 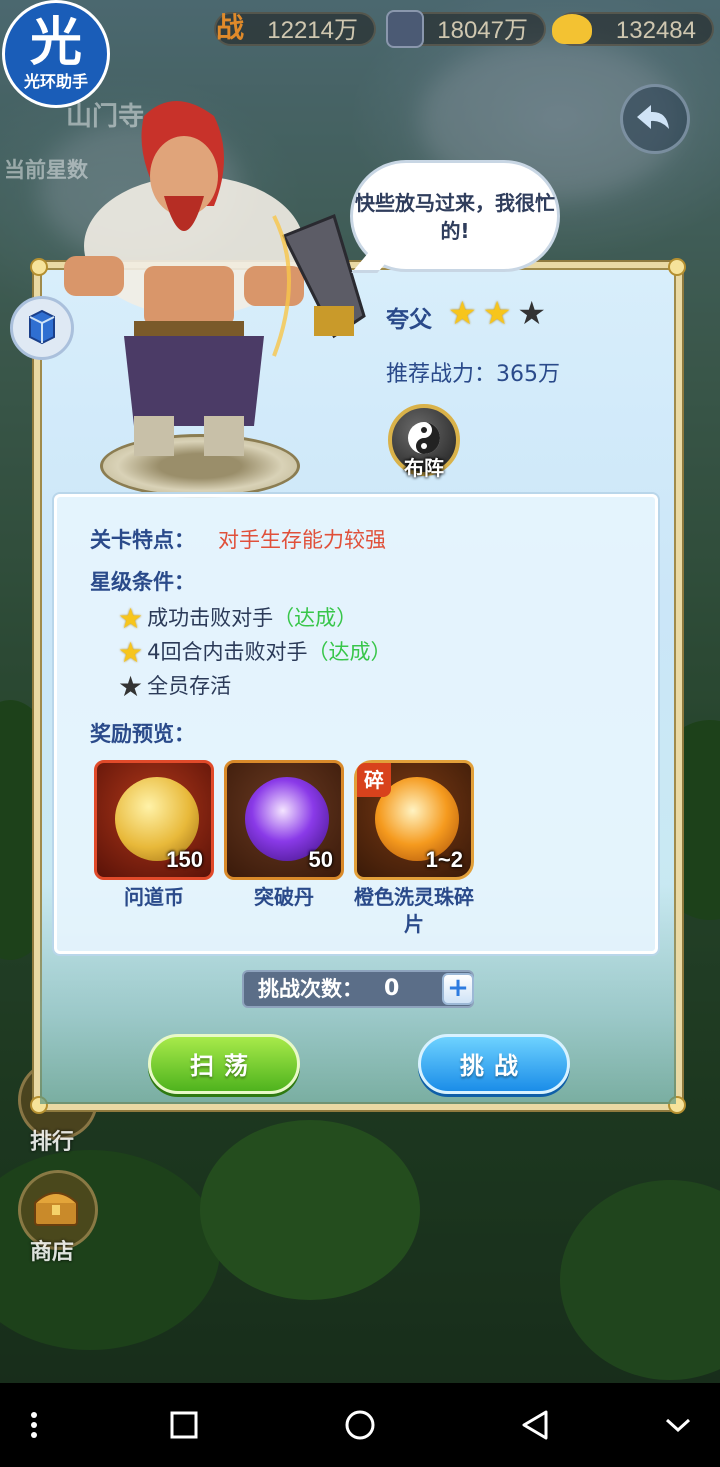 What do you see at coordinates (302, 540) in the screenshot?
I see `stage-feature-value: 对手生存能力较强` at bounding box center [302, 540].